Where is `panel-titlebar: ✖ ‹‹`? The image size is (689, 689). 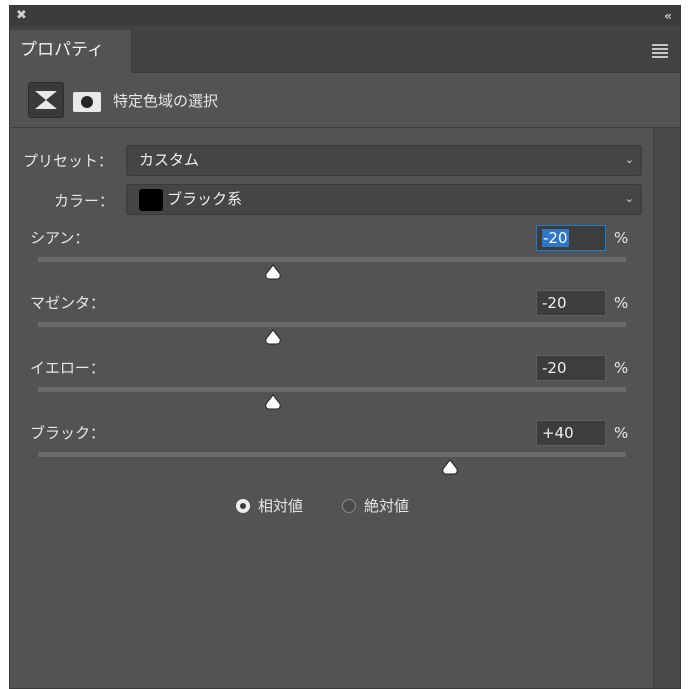
panel-titlebar: ✖ ‹‹ is located at coordinates (345, 16).